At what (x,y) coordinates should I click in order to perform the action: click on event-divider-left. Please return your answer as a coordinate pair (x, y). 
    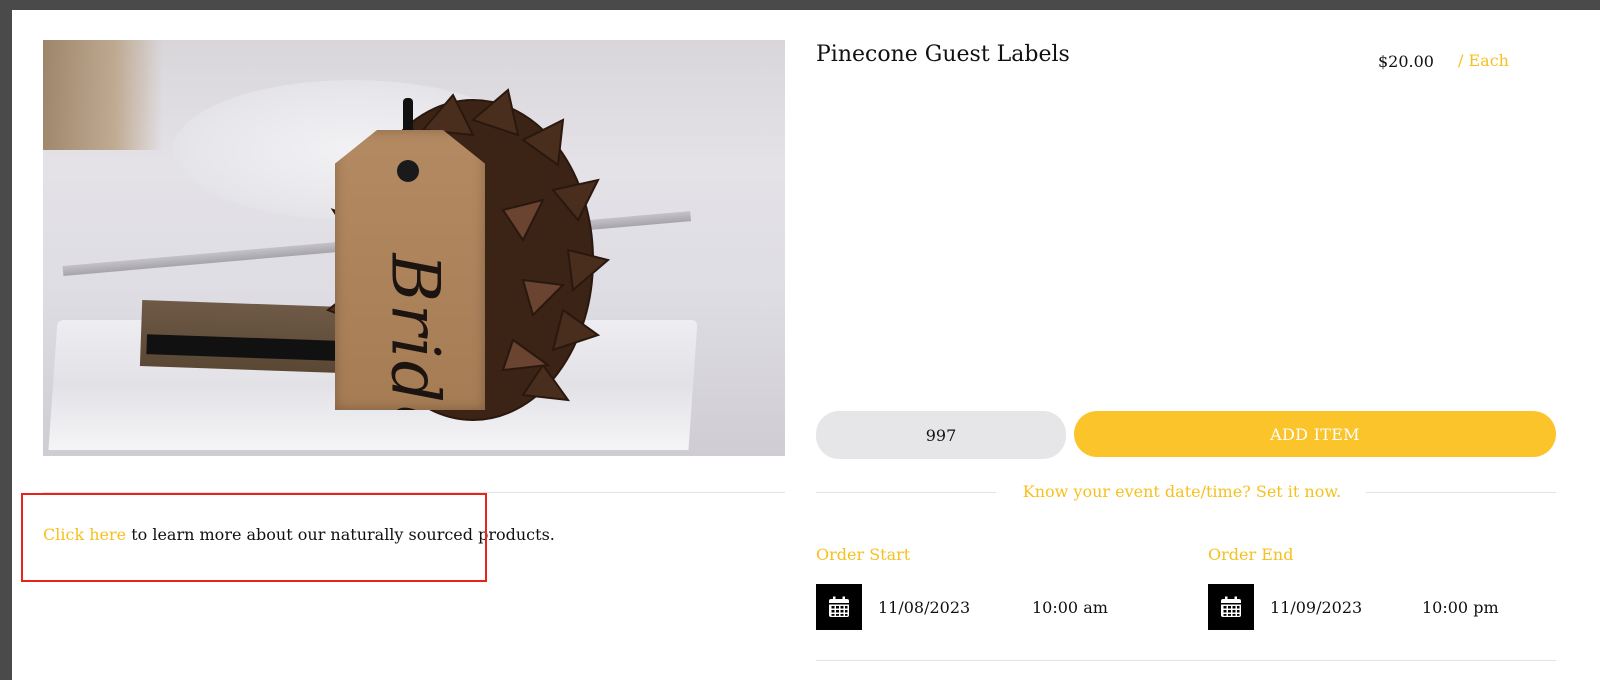
    Looking at the image, I should click on (906, 492).